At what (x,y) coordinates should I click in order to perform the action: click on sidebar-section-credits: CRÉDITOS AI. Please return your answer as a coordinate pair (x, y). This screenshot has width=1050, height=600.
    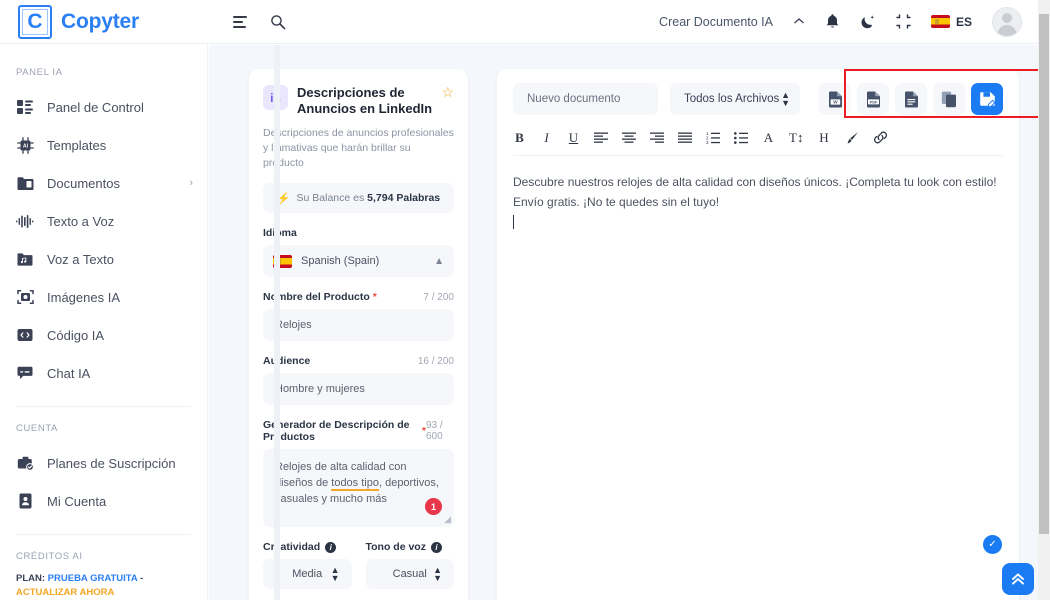
    Looking at the image, I should click on (49, 556).